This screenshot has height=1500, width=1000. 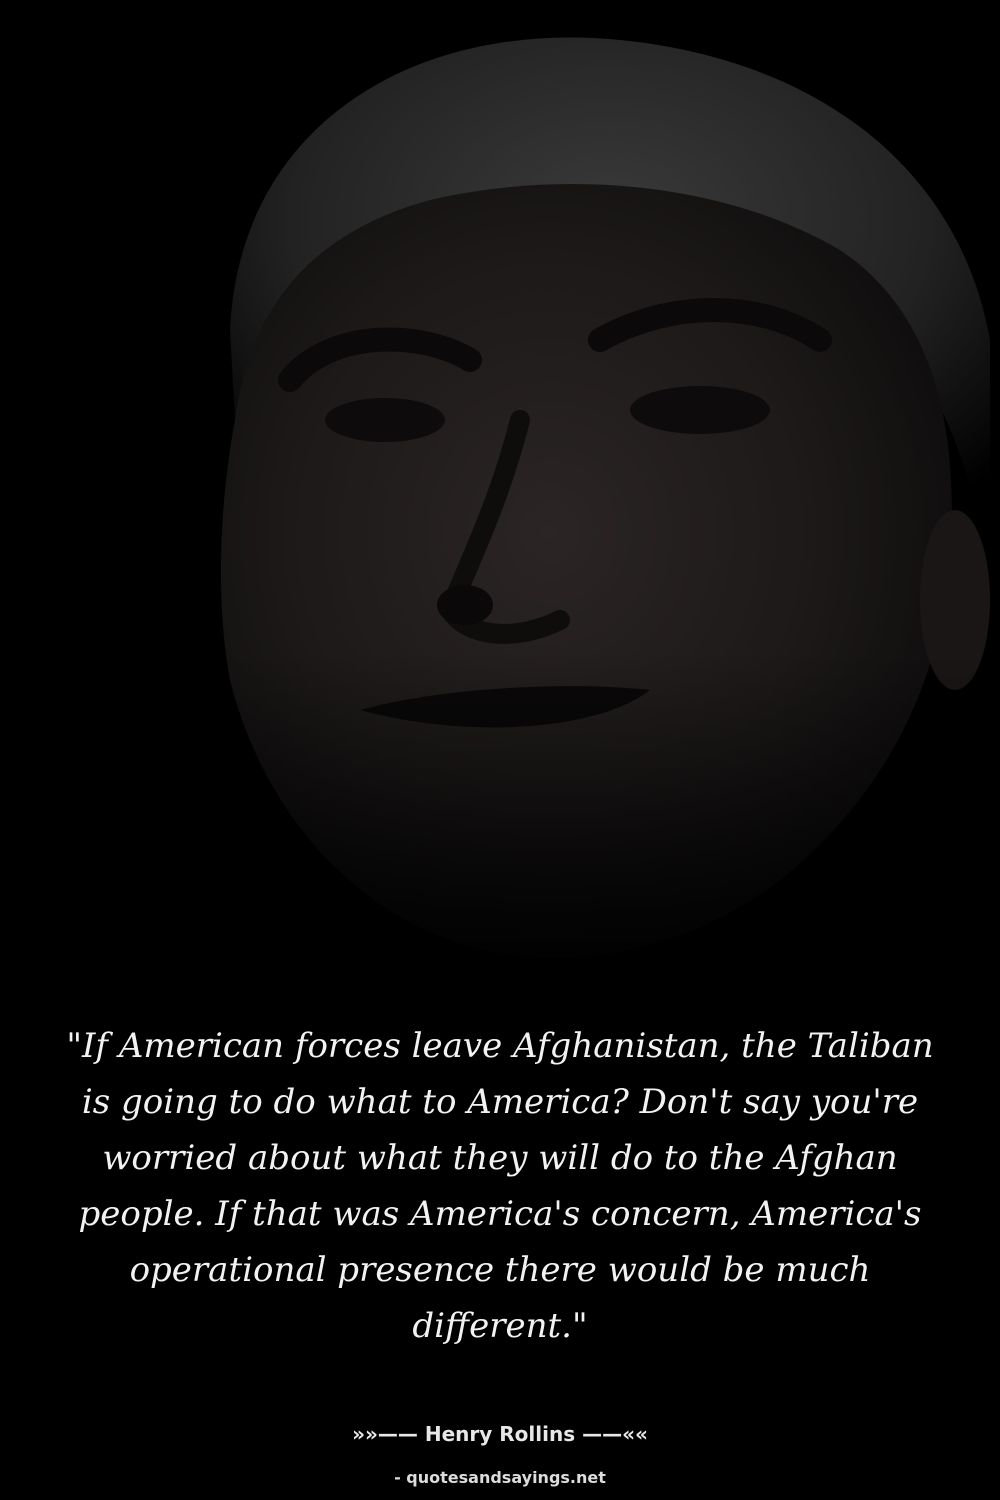 What do you see at coordinates (500, 1477) in the screenshot?
I see `source-credit: - quotesandsayings.net` at bounding box center [500, 1477].